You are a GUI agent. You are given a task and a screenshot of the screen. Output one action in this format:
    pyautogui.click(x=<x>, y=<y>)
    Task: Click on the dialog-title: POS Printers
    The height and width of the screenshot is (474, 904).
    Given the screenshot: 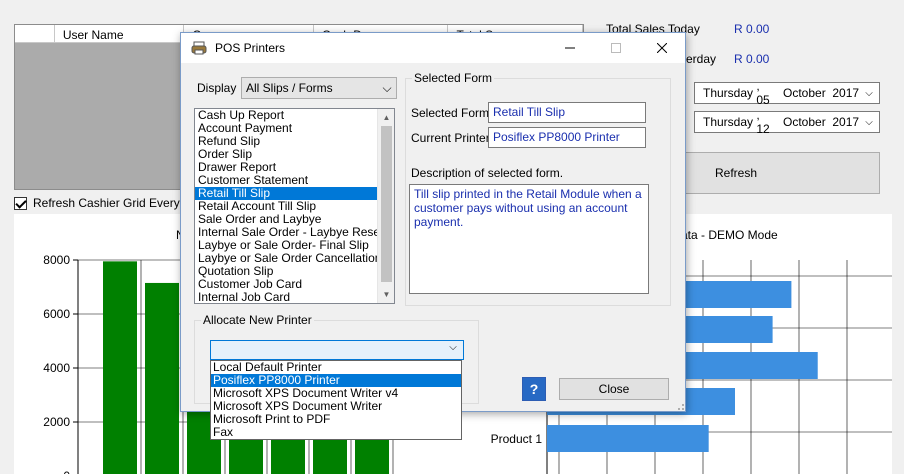 What is the action you would take?
    pyautogui.click(x=250, y=48)
    